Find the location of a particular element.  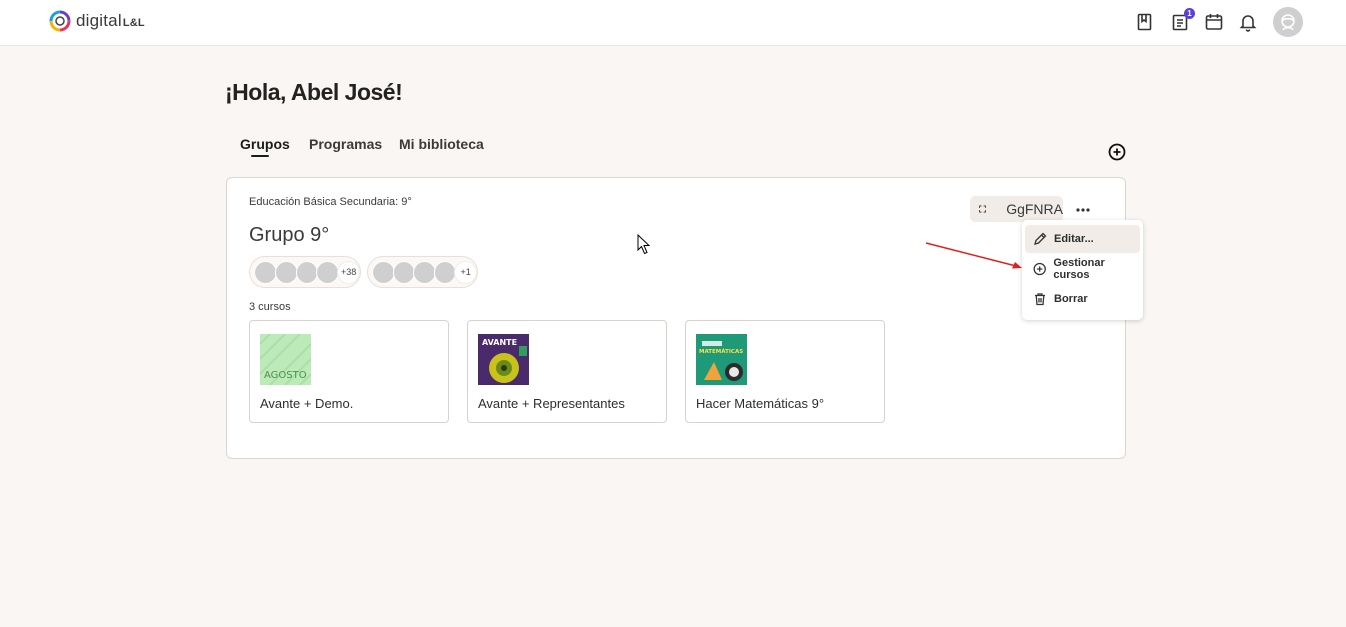

students-avatars: +38 is located at coordinates (305, 272).